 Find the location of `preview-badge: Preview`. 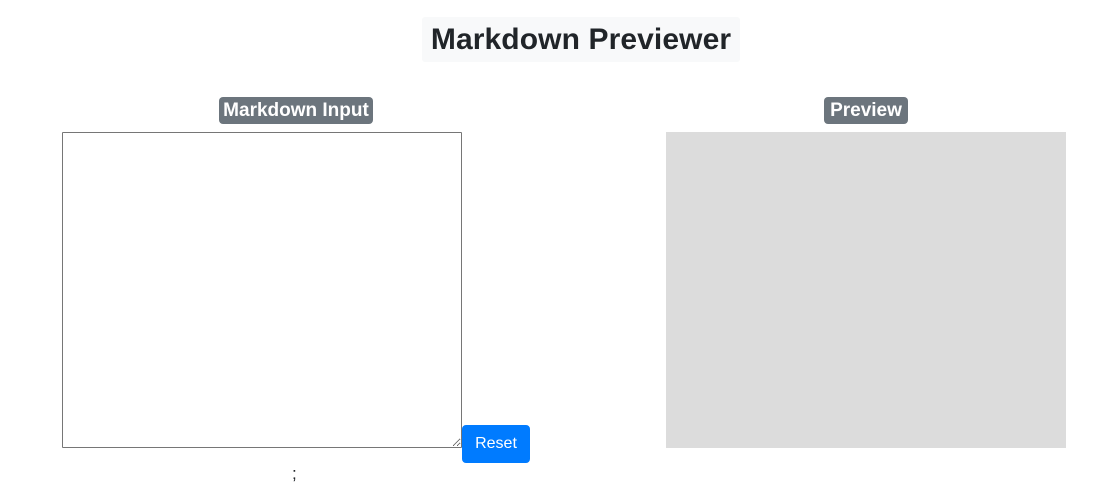

preview-badge: Preview is located at coordinates (866, 110).